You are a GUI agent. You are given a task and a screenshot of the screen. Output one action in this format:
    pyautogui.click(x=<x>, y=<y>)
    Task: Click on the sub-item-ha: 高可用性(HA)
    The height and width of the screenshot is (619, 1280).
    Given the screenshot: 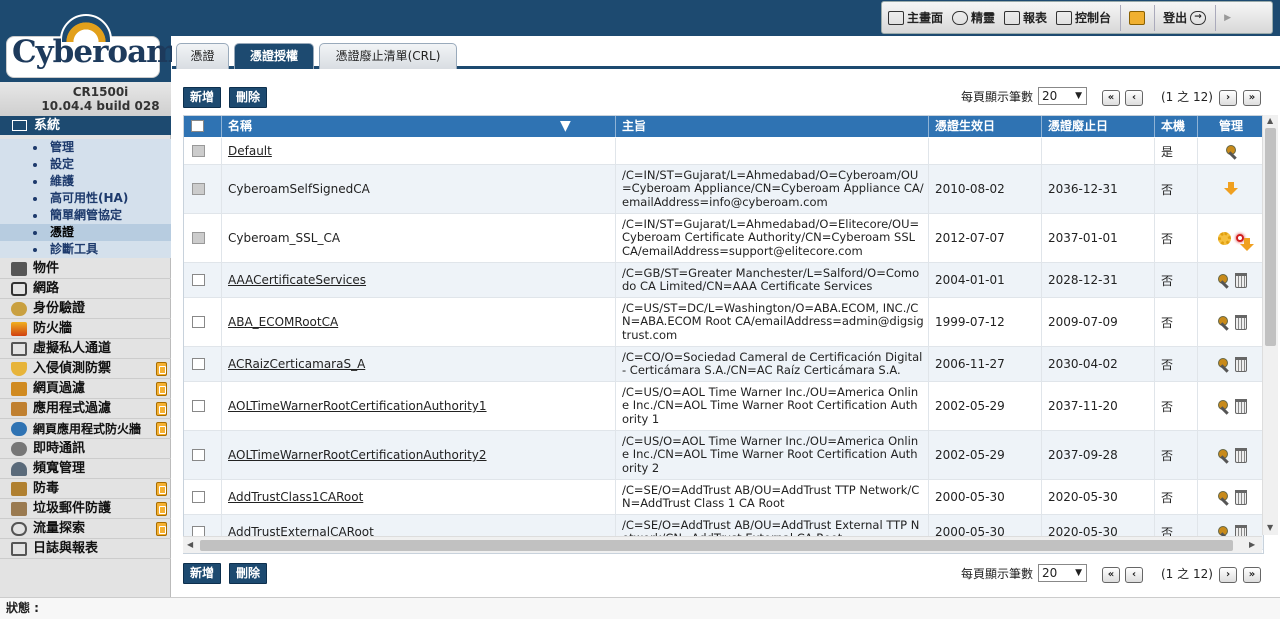 What is the action you would take?
    pyautogui.click(x=85, y=198)
    